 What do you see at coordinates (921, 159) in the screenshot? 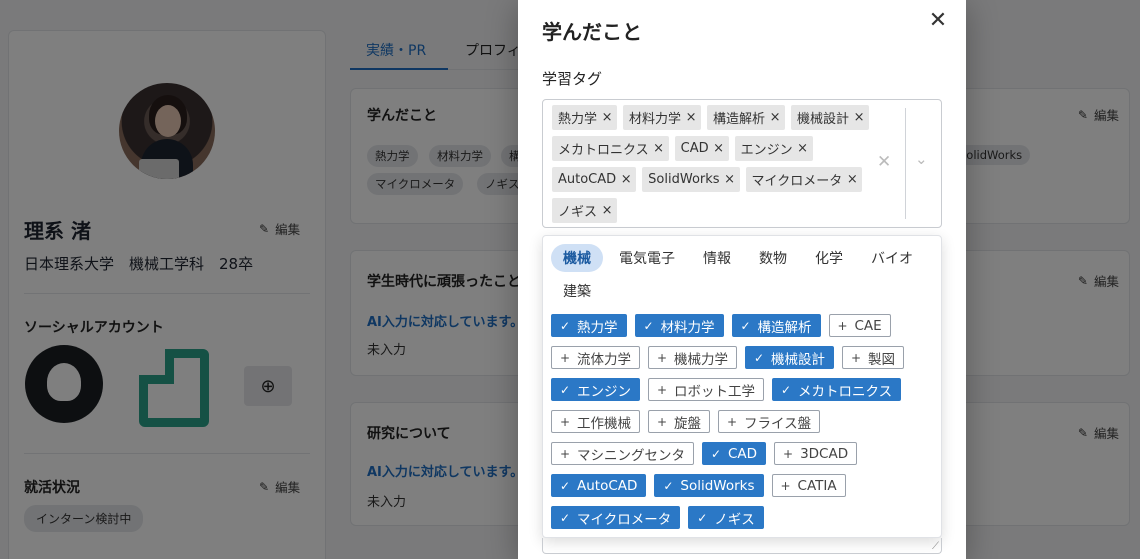
I see `chevron-down-icon: ⌄` at bounding box center [921, 159].